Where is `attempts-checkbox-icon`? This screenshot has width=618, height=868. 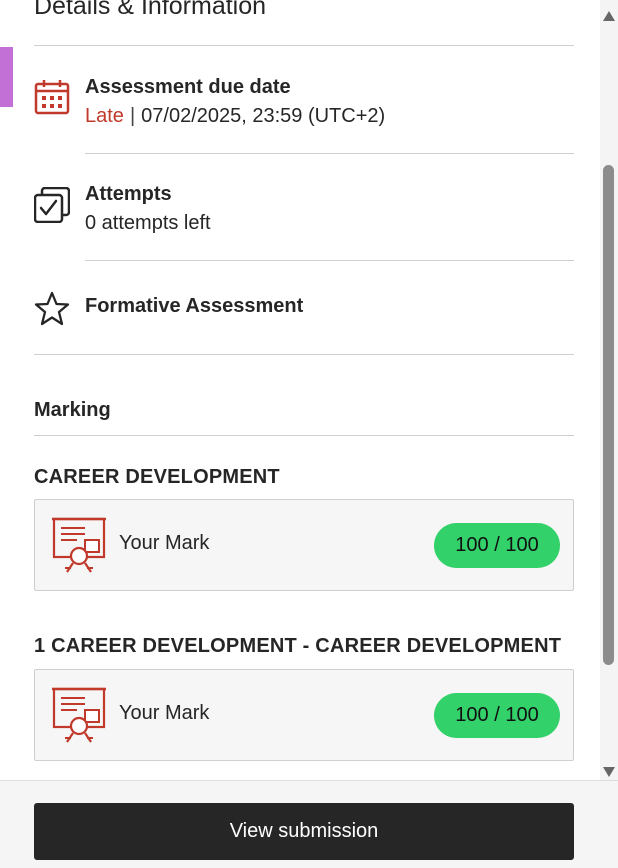
attempts-checkbox-icon is located at coordinates (52, 207).